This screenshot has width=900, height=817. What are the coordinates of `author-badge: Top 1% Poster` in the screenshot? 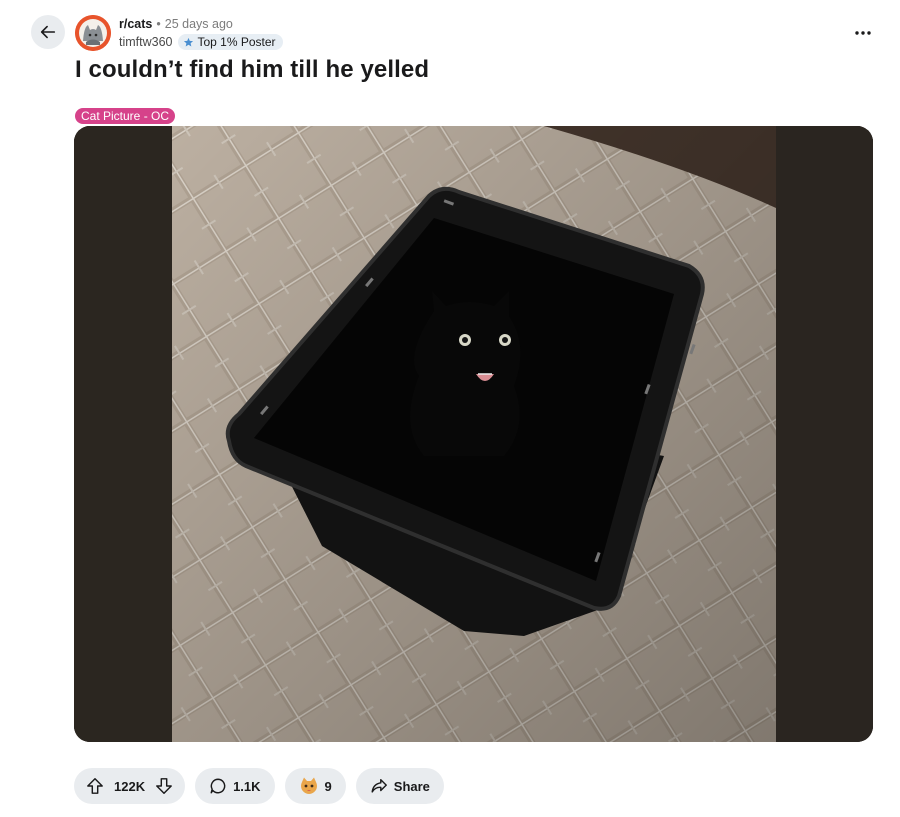 It's located at (230, 42).